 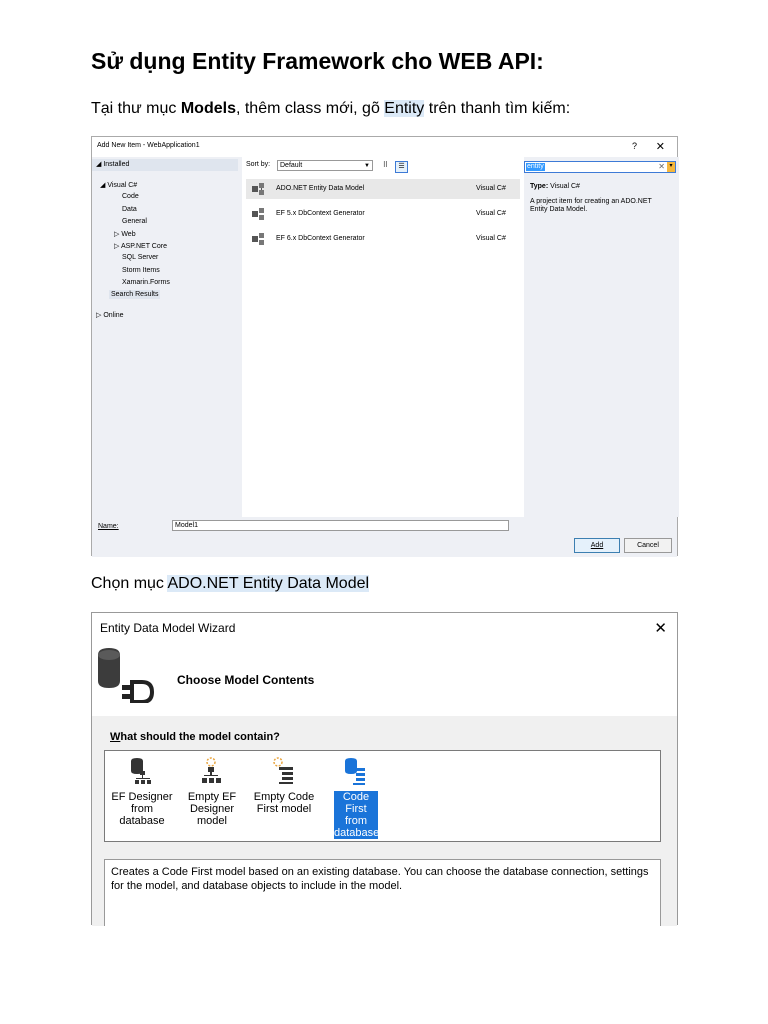 What do you see at coordinates (383, 214) in the screenshot?
I see `template-item-ef5: EF 5.x DbContext Generator Visual C#` at bounding box center [383, 214].